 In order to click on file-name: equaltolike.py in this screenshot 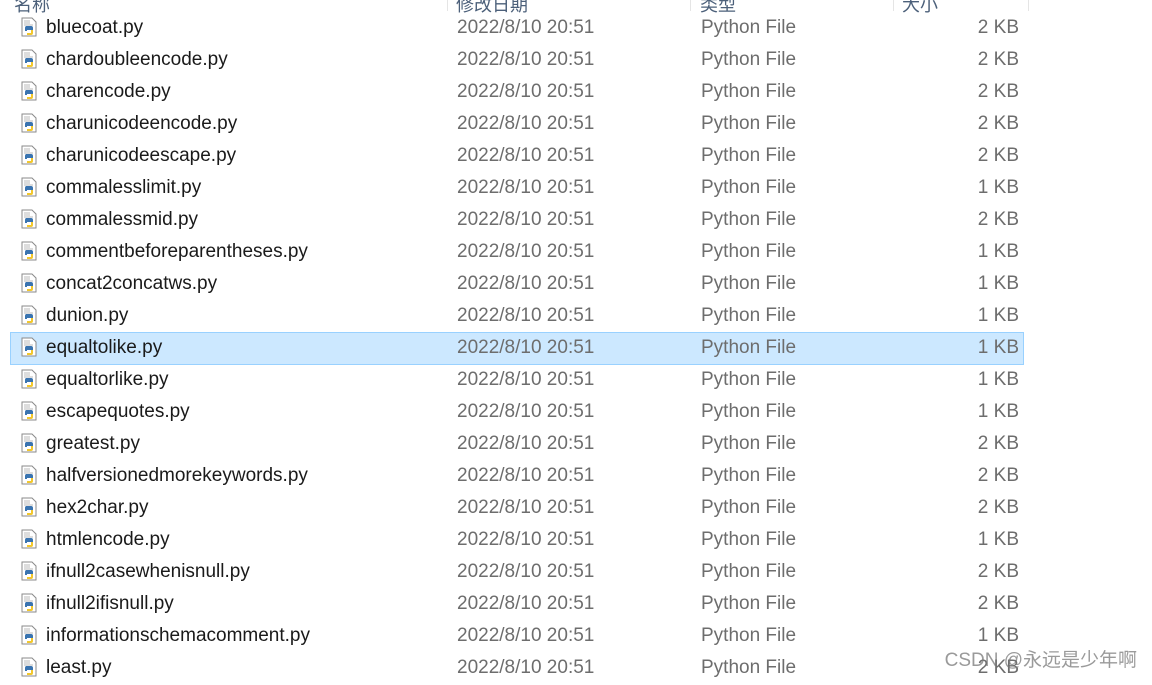, I will do `click(104, 347)`.